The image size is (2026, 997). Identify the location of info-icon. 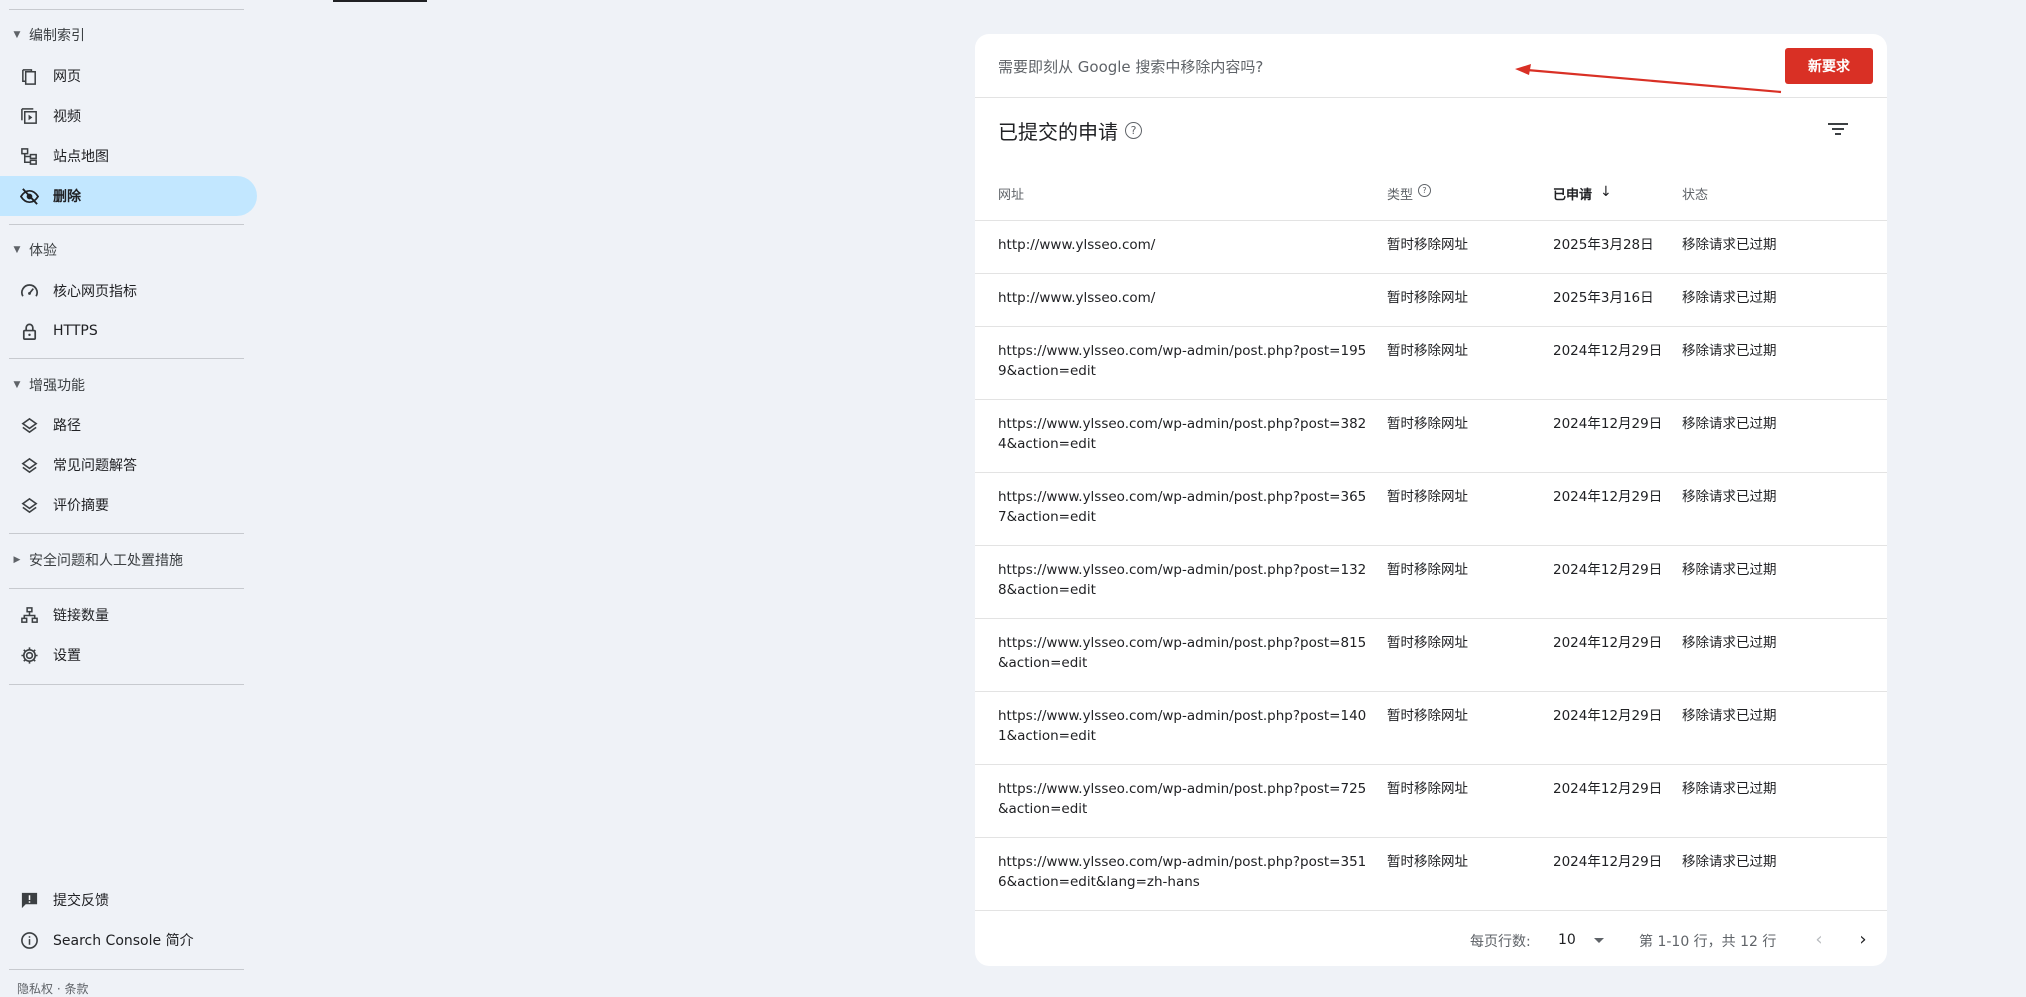
(29, 940).